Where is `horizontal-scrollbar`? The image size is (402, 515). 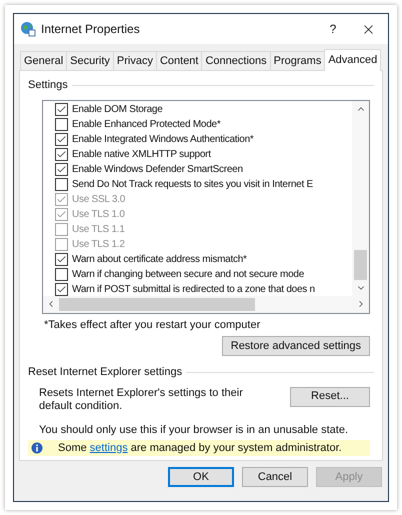
horizontal-scrollbar is located at coordinates (206, 304).